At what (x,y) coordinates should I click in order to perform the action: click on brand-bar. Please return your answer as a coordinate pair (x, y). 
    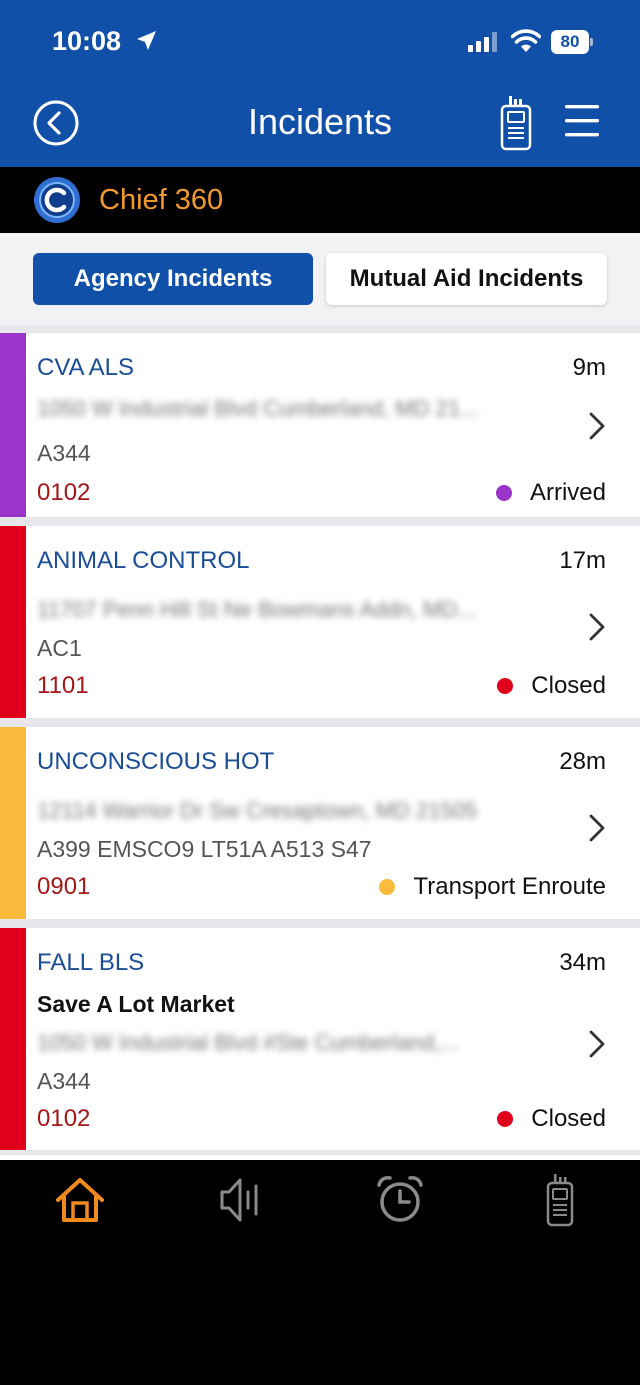
    Looking at the image, I should click on (320, 200).